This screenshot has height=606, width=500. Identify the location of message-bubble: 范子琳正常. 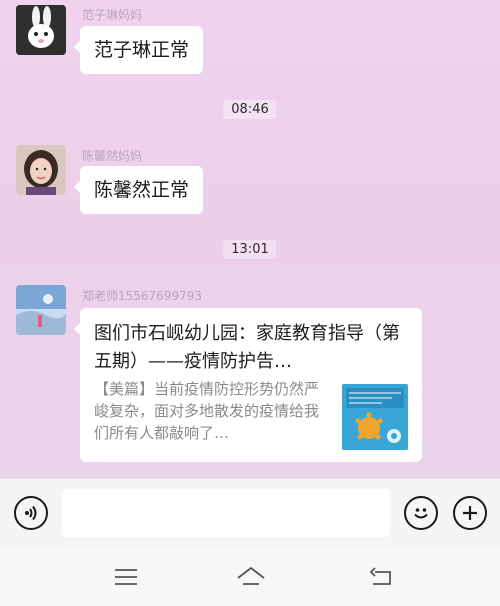
(138, 50).